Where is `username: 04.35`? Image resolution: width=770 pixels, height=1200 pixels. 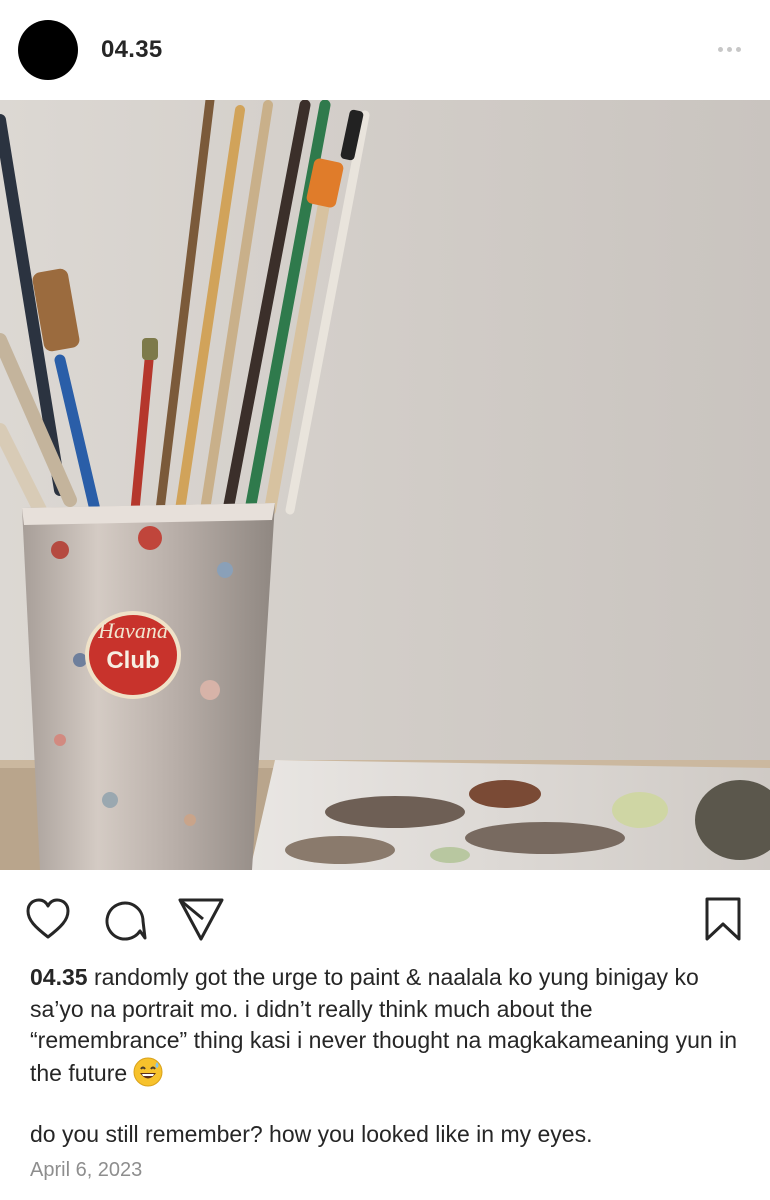 username: 04.35 is located at coordinates (132, 50).